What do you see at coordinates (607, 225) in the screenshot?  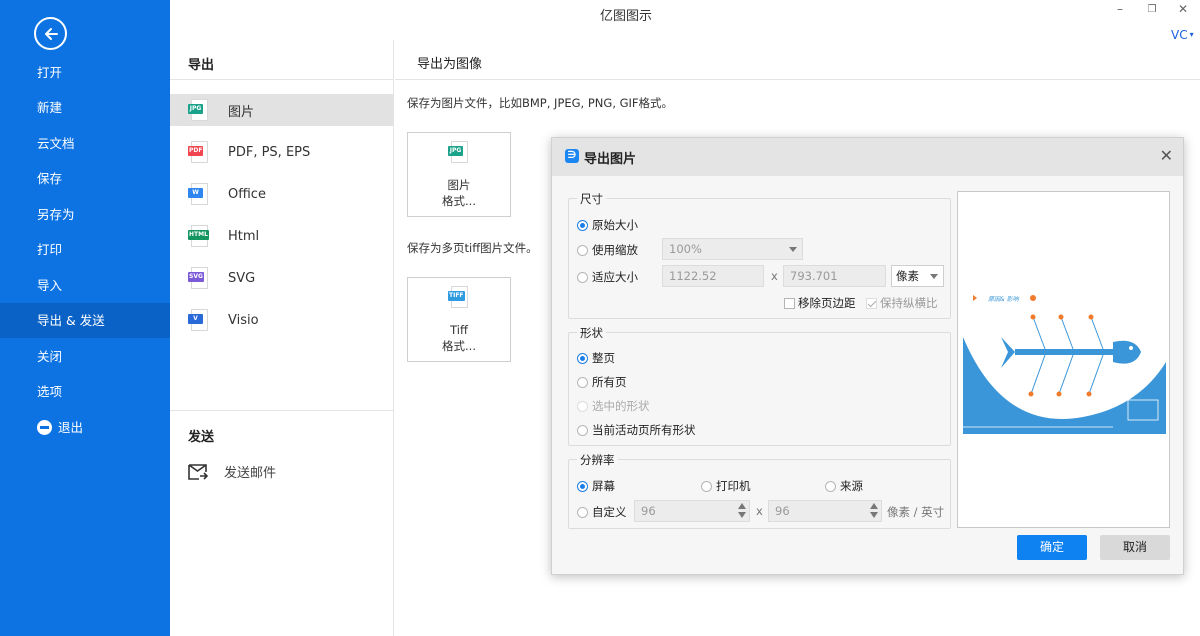 I see `radio-original-size: 原始大小` at bounding box center [607, 225].